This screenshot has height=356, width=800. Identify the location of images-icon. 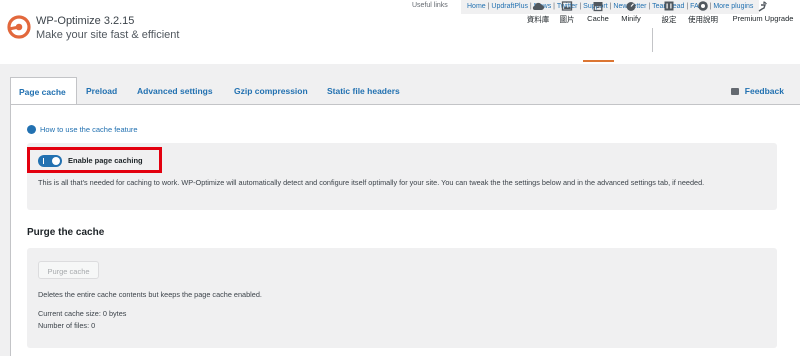
(567, 6).